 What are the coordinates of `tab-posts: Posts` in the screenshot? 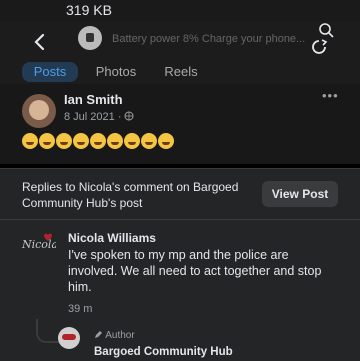 It's located at (50, 72).